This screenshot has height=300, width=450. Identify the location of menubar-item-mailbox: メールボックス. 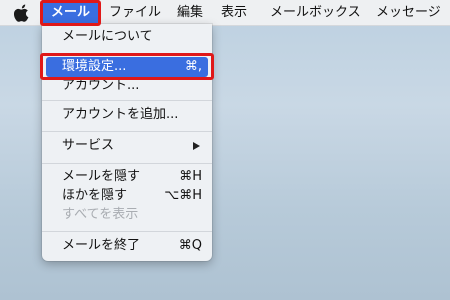
(315, 13).